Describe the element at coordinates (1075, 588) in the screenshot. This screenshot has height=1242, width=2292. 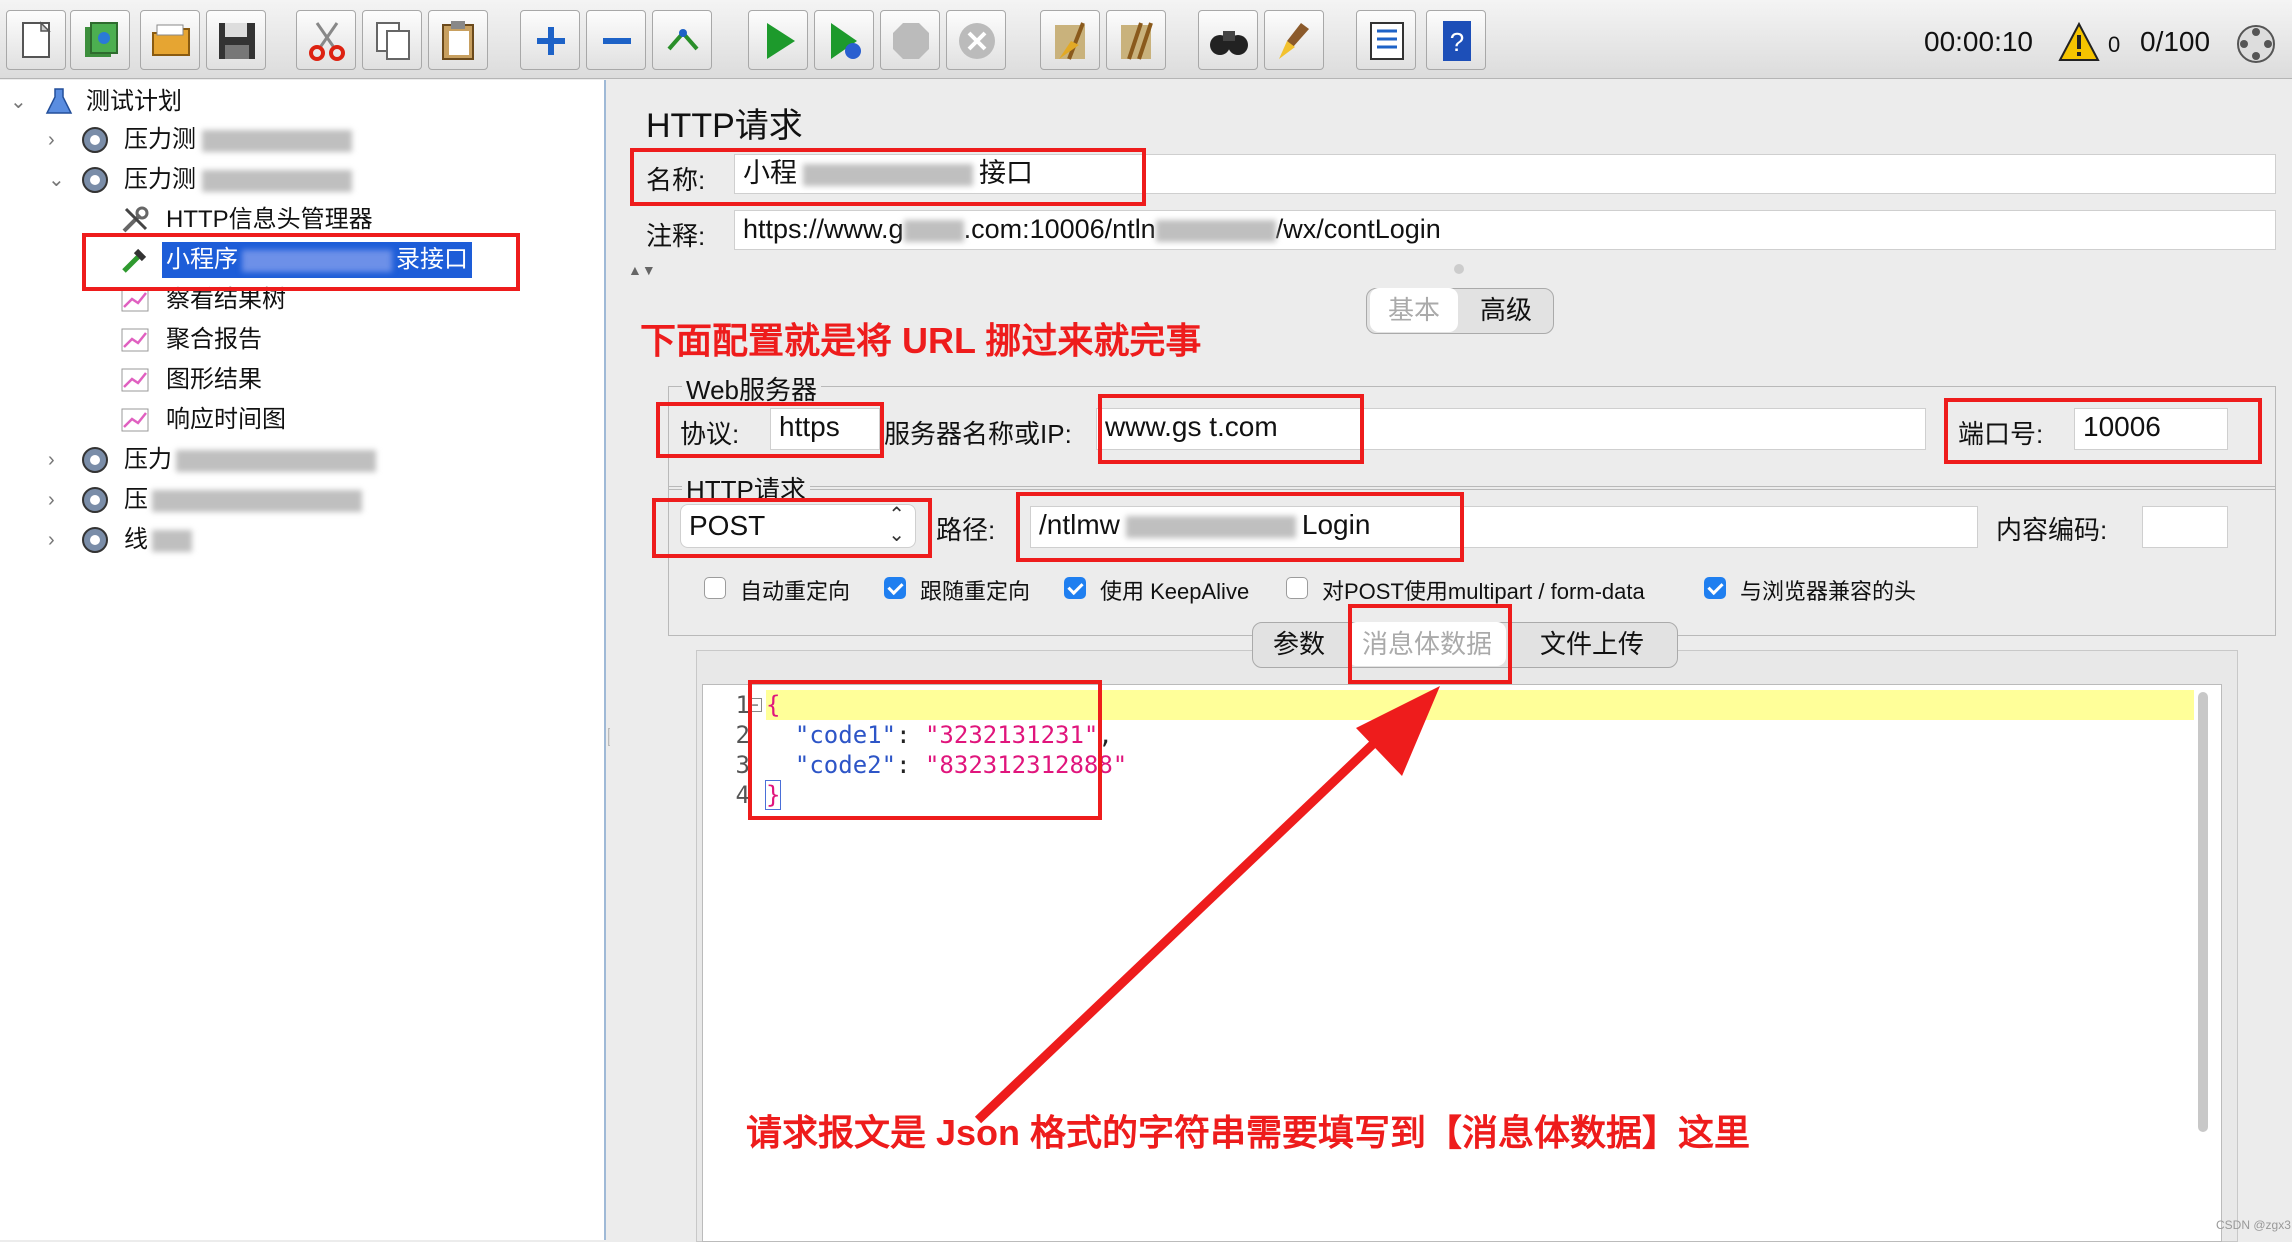
I see `keepalive-checkbox` at that location.